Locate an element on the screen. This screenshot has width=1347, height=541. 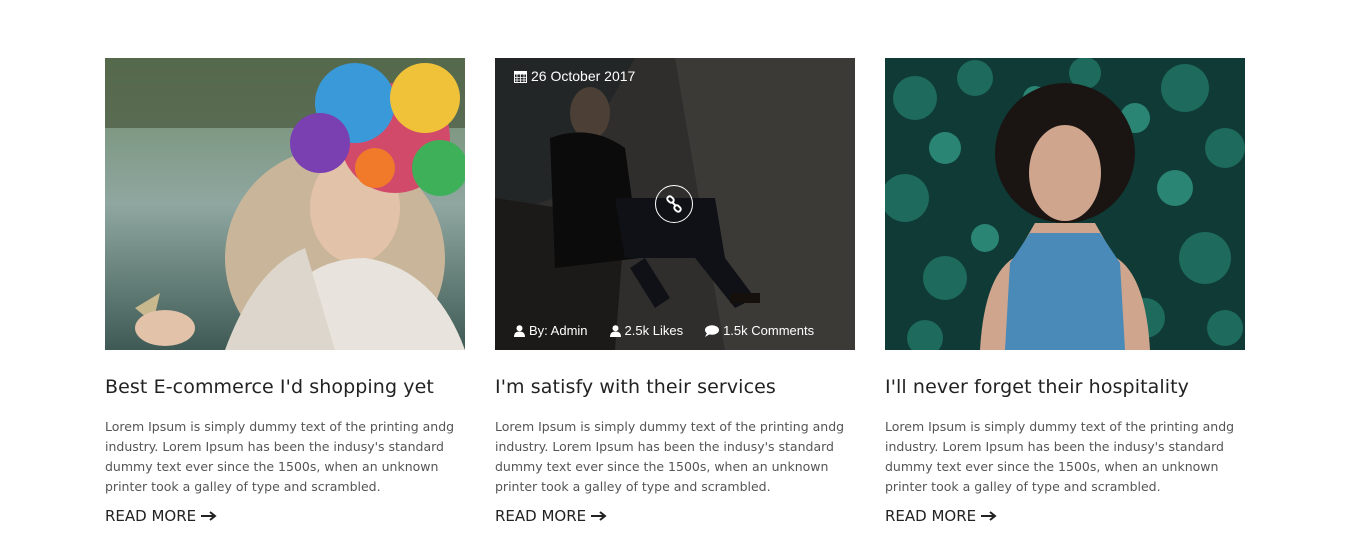
post-date: 26 October 2017 is located at coordinates (574, 76).